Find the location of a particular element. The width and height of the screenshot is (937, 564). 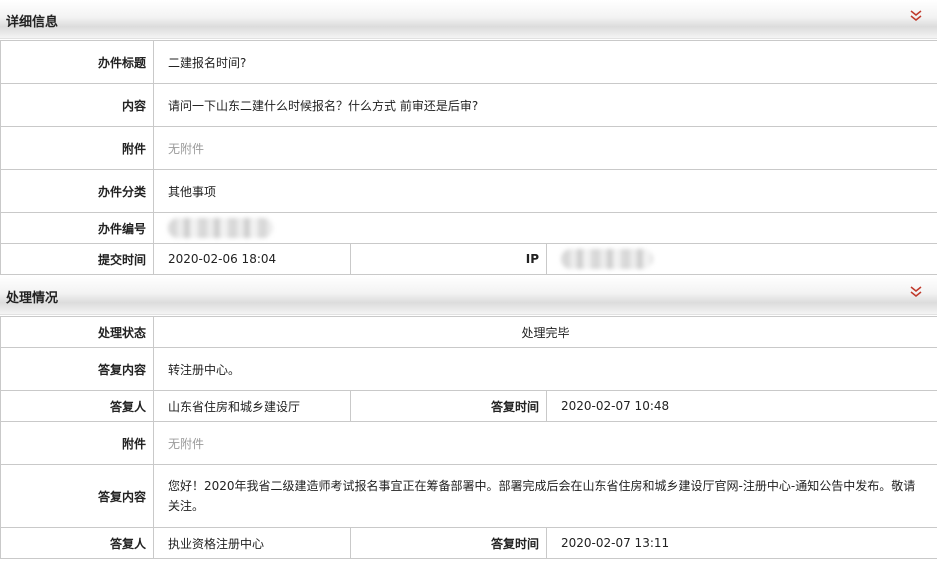

responder-value: 山东省住房和城乡建设厅 is located at coordinates (252, 406).